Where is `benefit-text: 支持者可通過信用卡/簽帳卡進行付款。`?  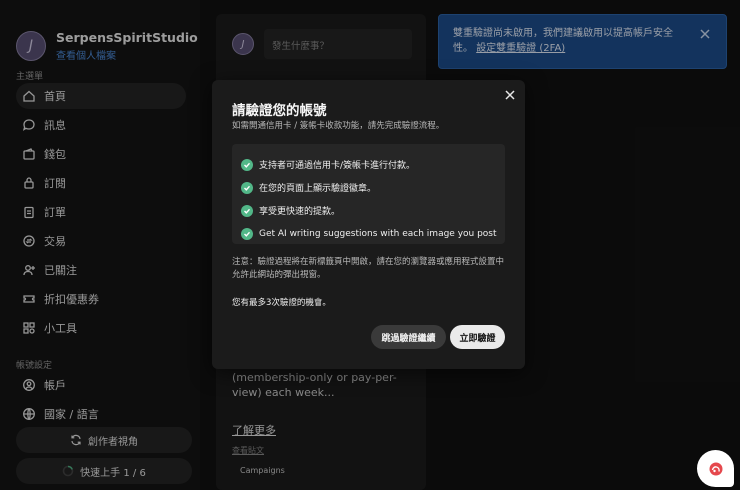
benefit-text: 支持者可通過信用卡/簽帳卡進行付款。 is located at coordinates (337, 166).